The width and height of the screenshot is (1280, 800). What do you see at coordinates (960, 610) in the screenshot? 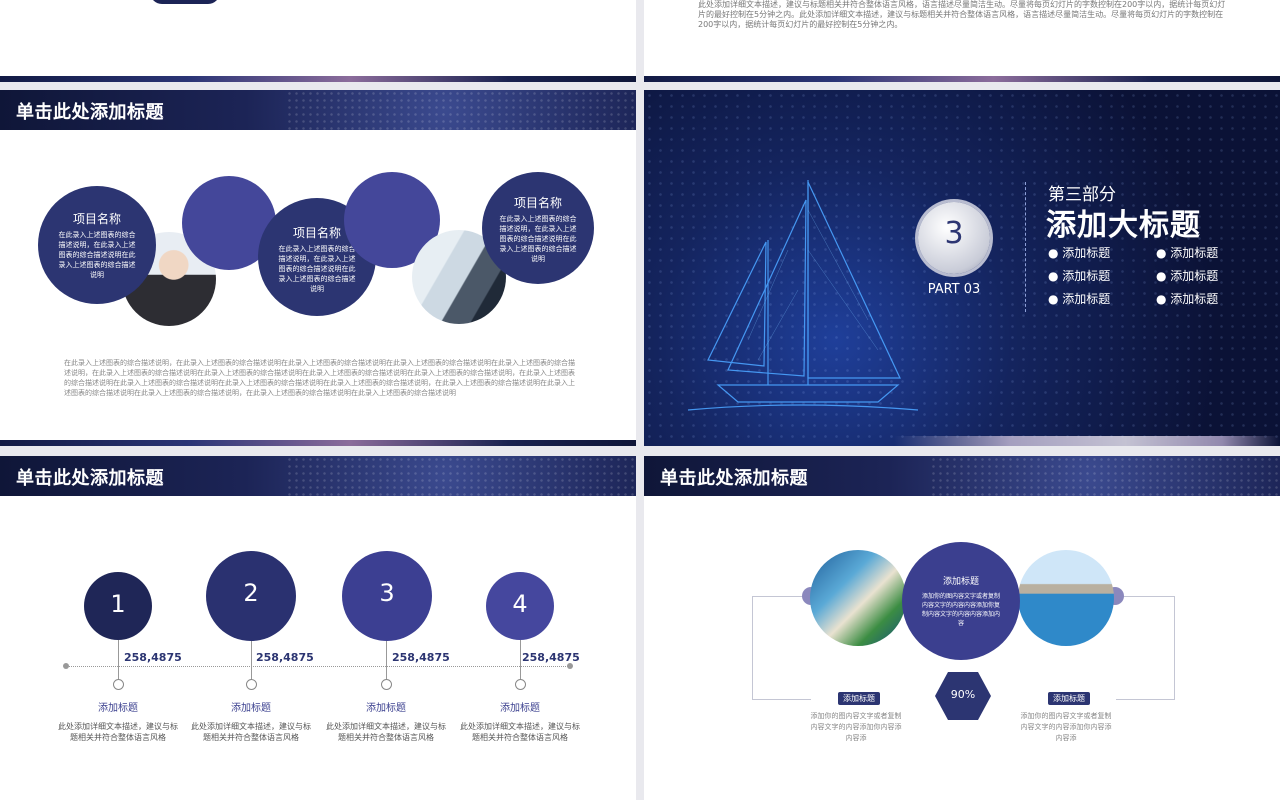
I see `center-text: 添加你的图内容文字或者复制内容文字的内容内容添加你复制内容文字的内容内容添加内容` at bounding box center [960, 610].